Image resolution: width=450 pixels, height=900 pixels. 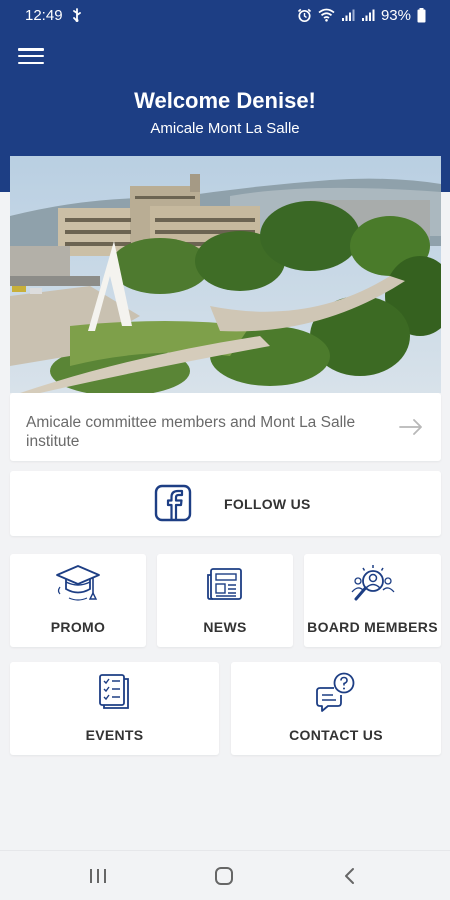 I want to click on welcome-subtitle: Amicale Mont La Salle, so click(x=225, y=128).